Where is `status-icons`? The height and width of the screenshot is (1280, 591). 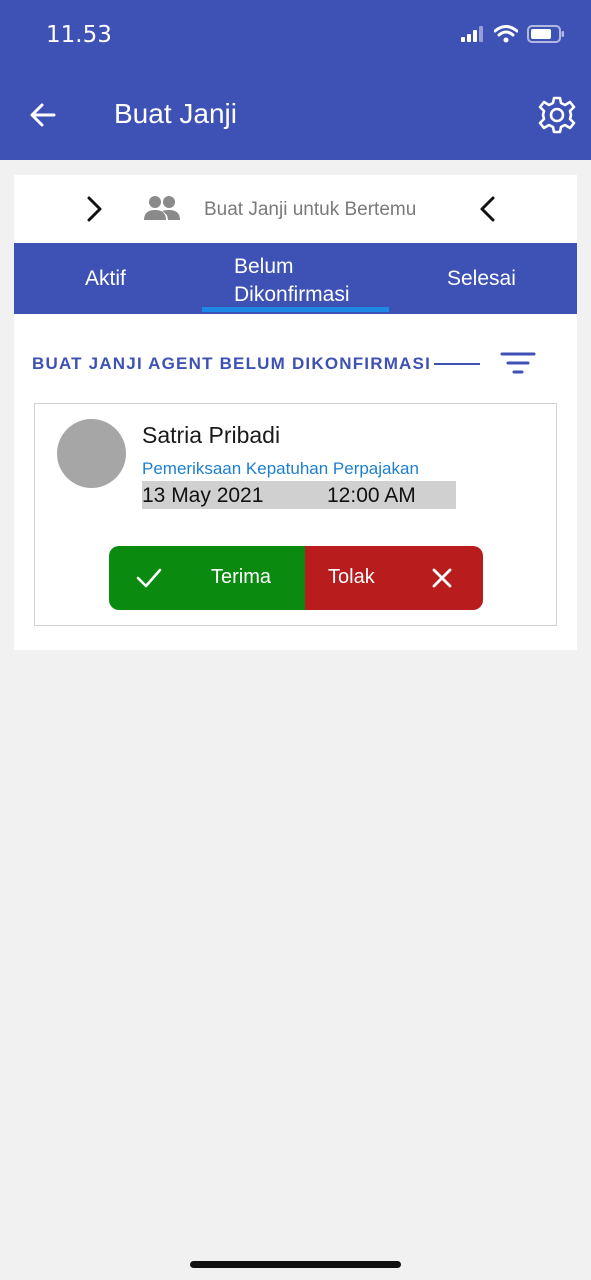
status-icons is located at coordinates (513, 34).